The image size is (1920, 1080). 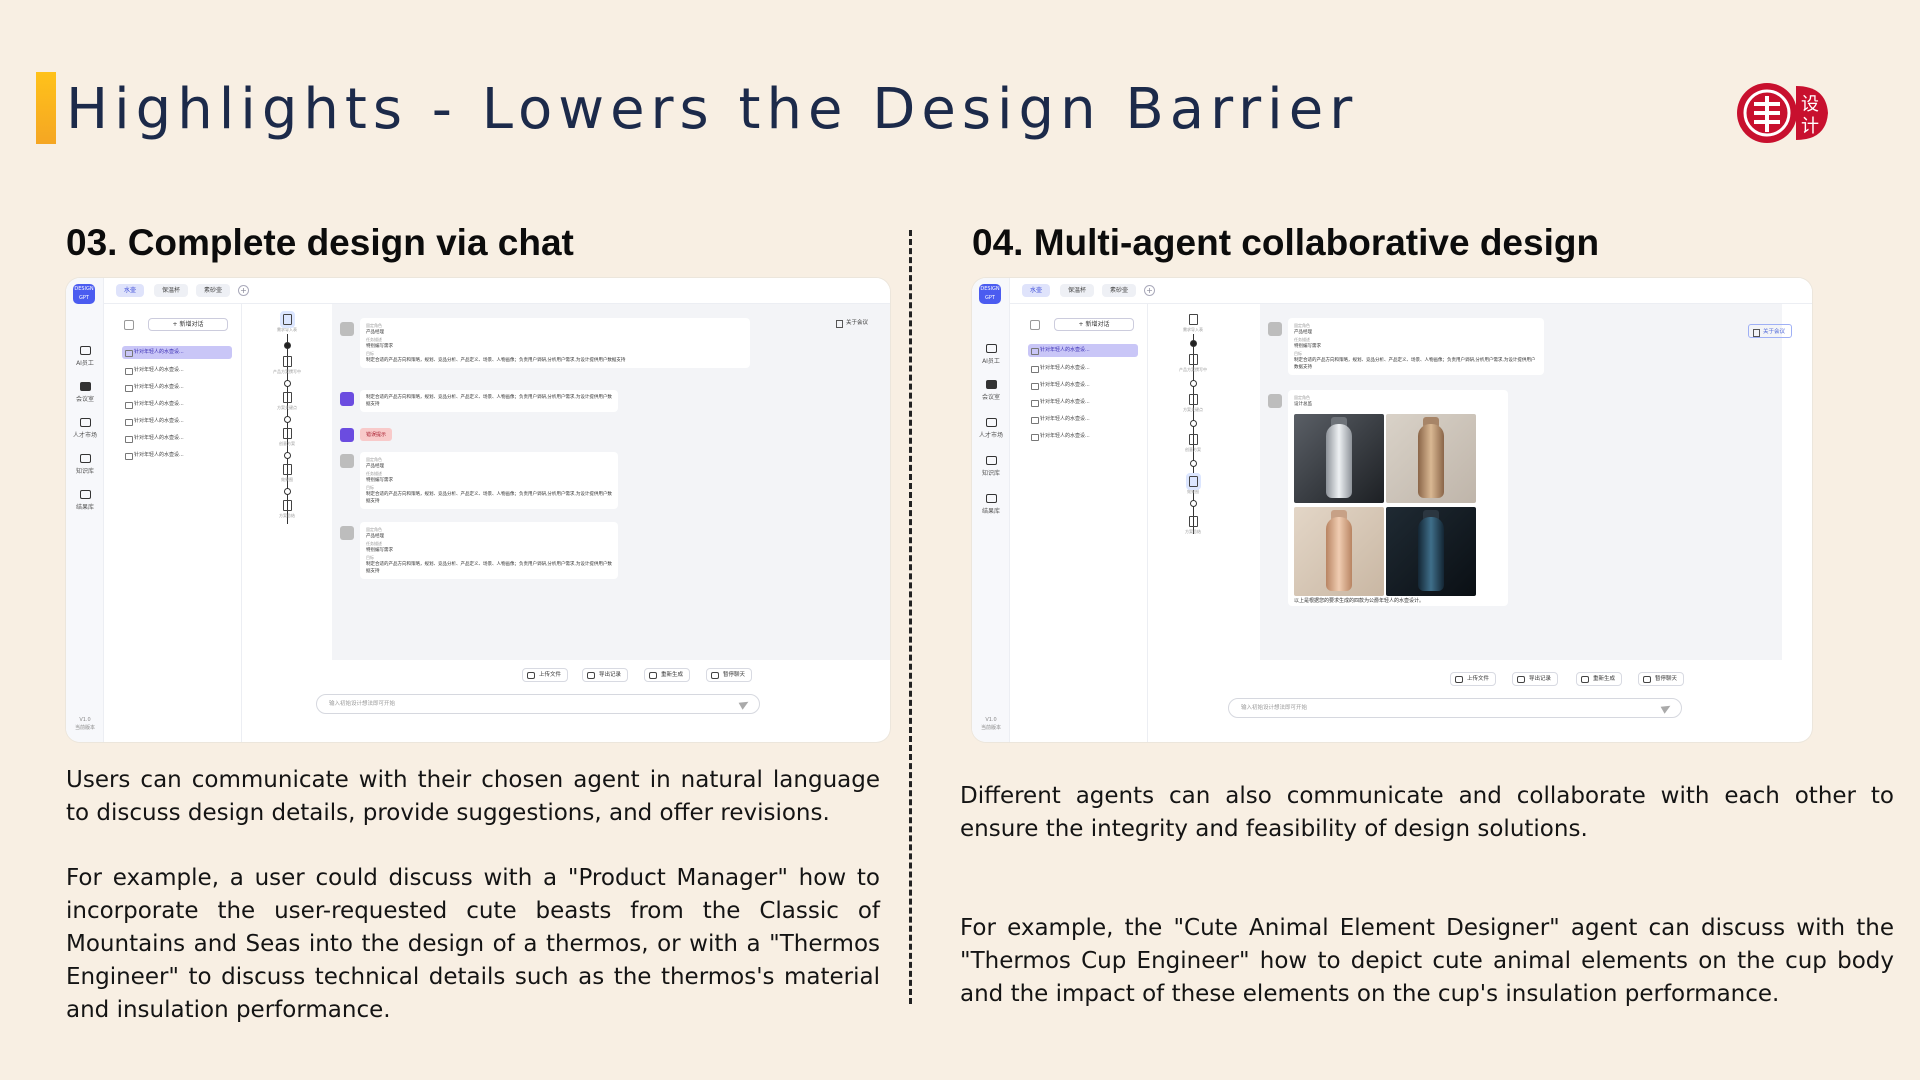 What do you see at coordinates (1339, 458) in the screenshot?
I see `thermos-image-silver` at bounding box center [1339, 458].